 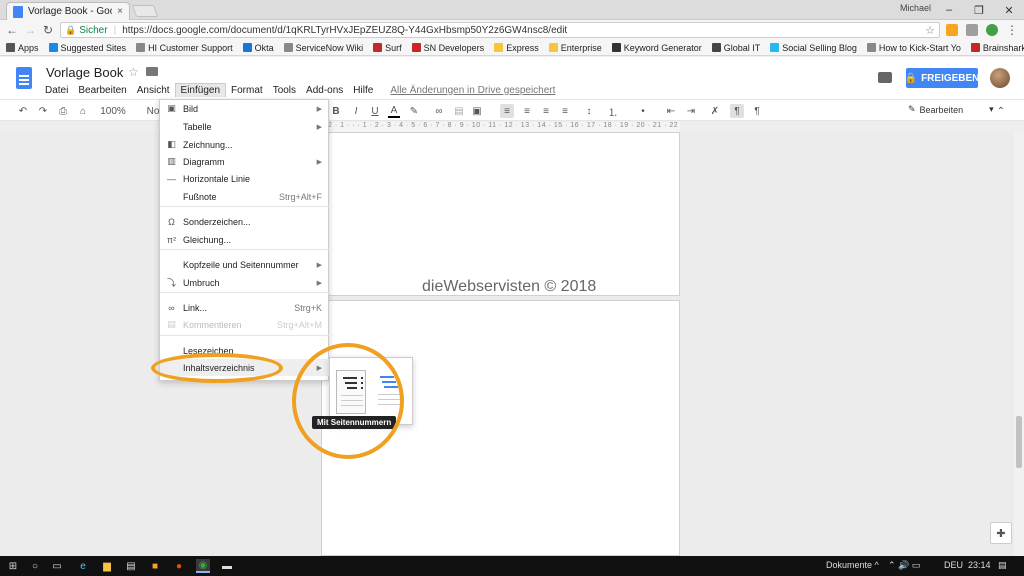 What do you see at coordinates (113, 111) in the screenshot?
I see `zoom-select: 100%` at bounding box center [113, 111].